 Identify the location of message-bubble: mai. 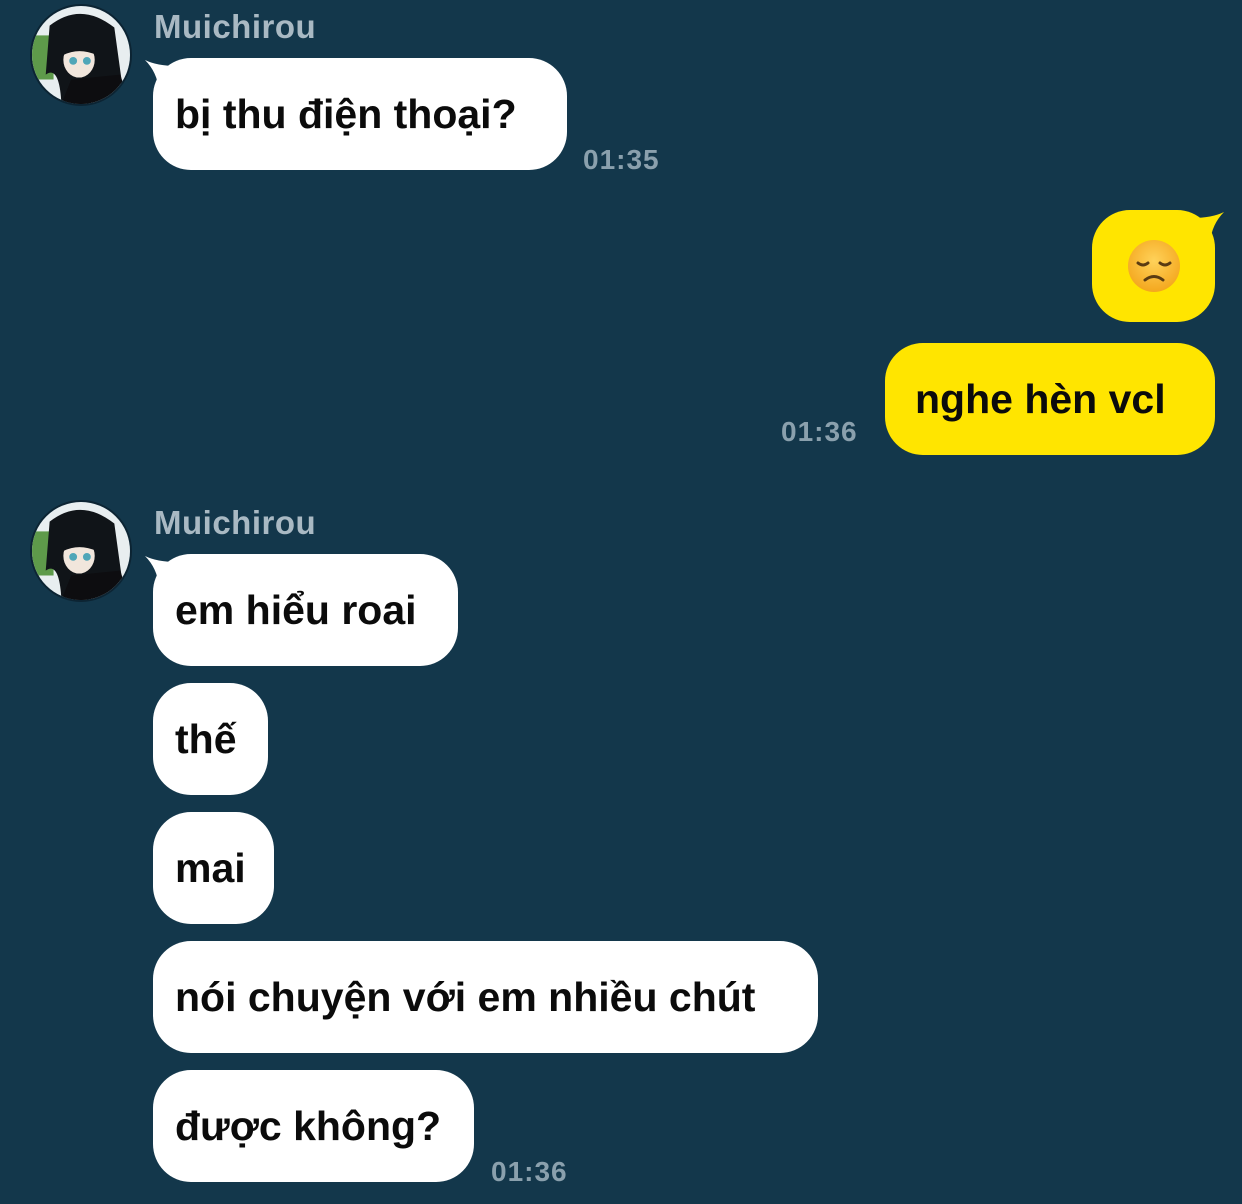
(213, 868).